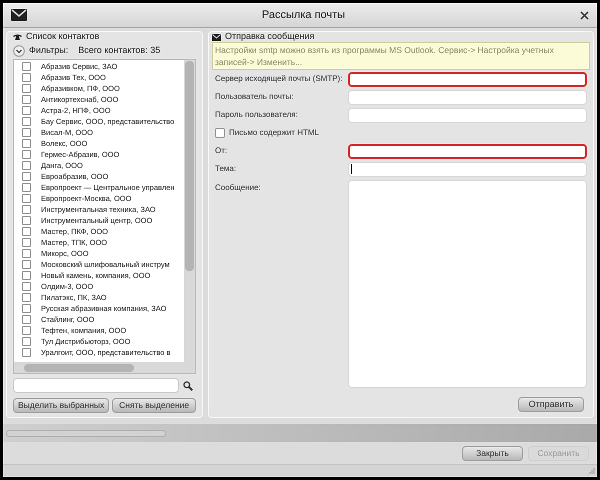  I want to click on field-label: Тема:, so click(226, 169).